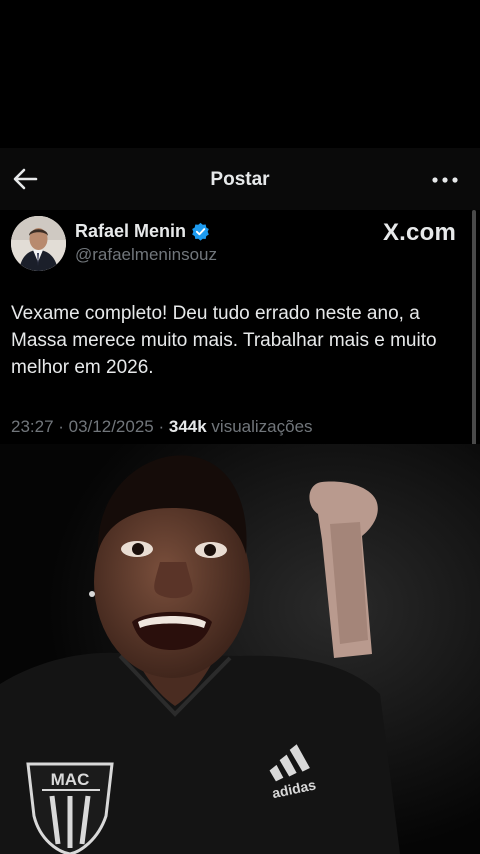  I want to click on verified-badge-icon, so click(200, 231).